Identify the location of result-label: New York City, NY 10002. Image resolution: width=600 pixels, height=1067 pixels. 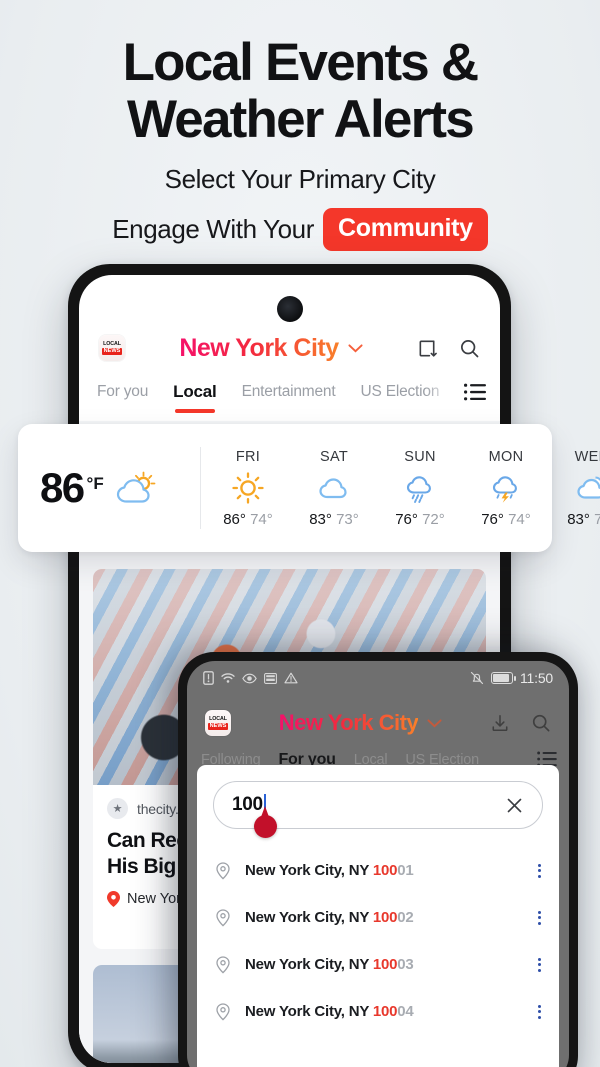
(329, 917).